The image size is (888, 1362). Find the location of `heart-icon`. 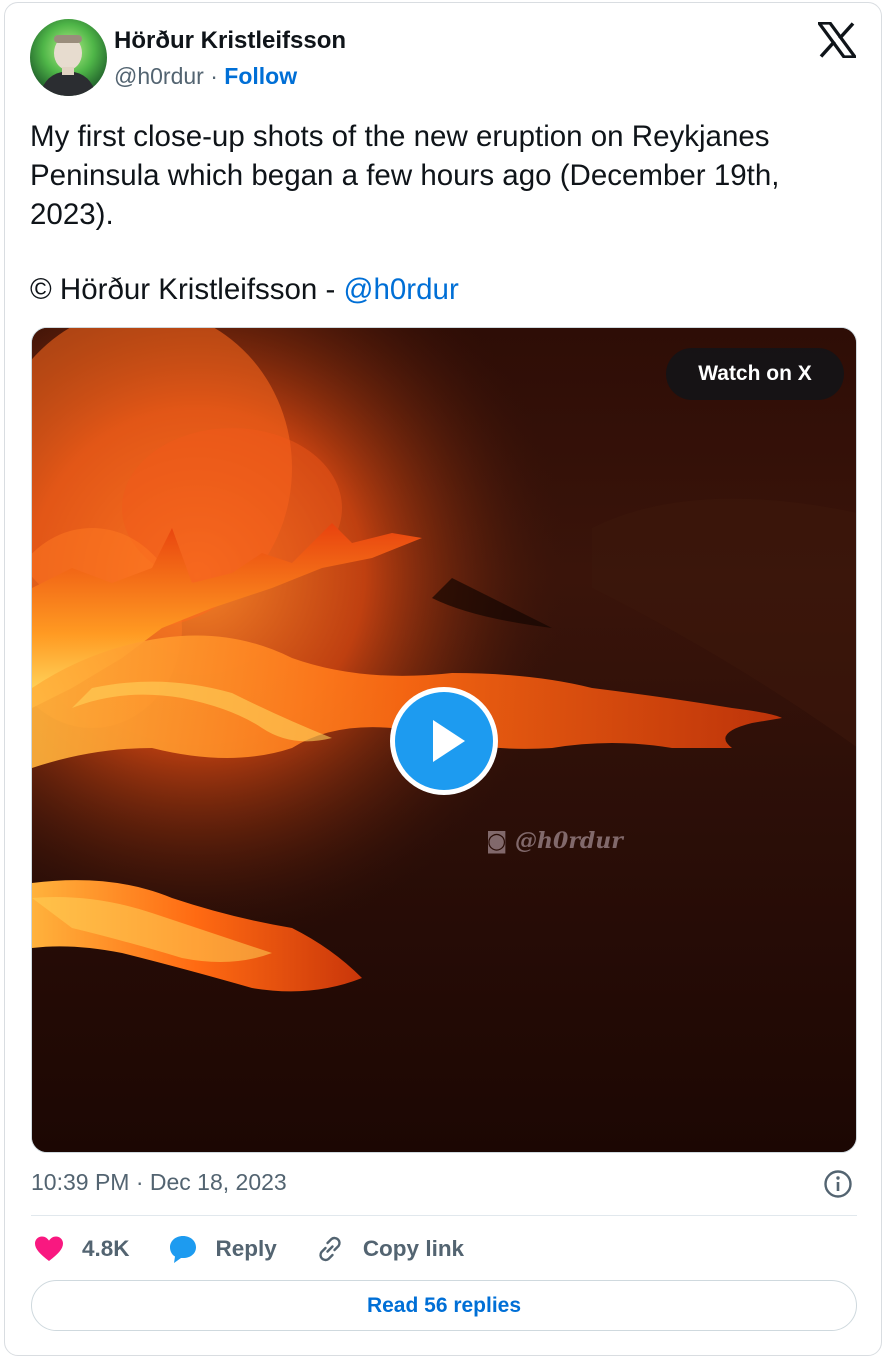

heart-icon is located at coordinates (49, 1248).